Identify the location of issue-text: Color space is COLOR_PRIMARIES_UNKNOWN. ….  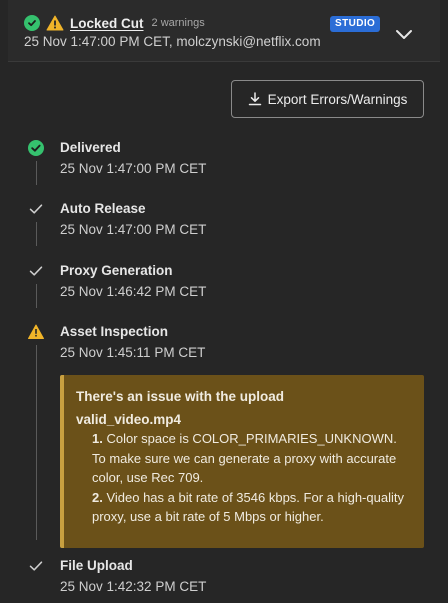
(244, 458).